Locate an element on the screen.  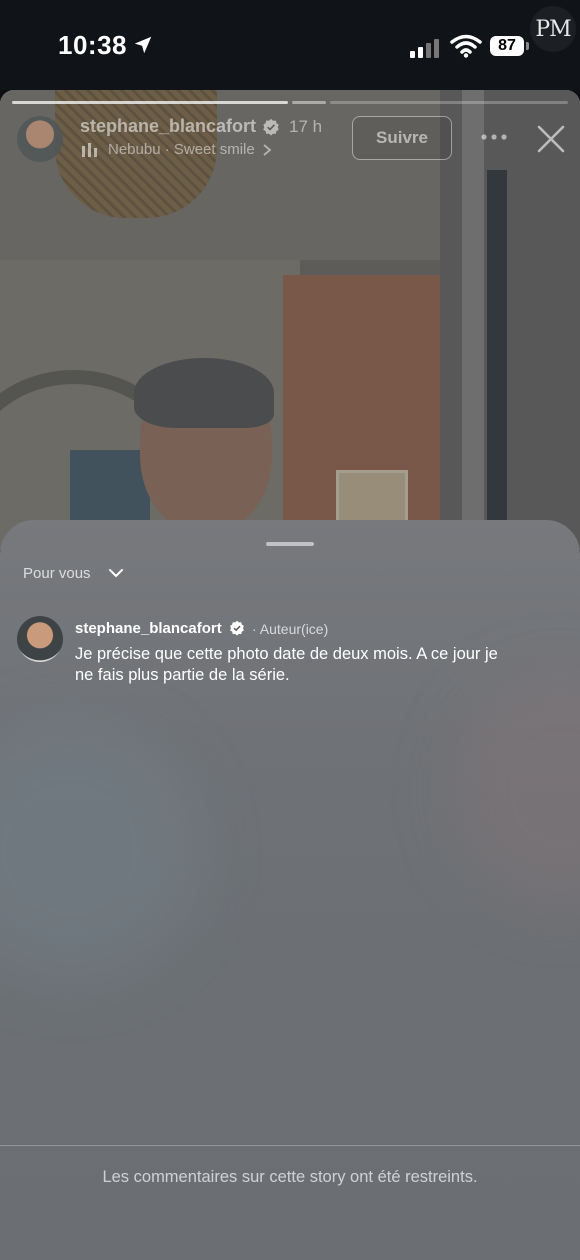
divider is located at coordinates (290, 1145).